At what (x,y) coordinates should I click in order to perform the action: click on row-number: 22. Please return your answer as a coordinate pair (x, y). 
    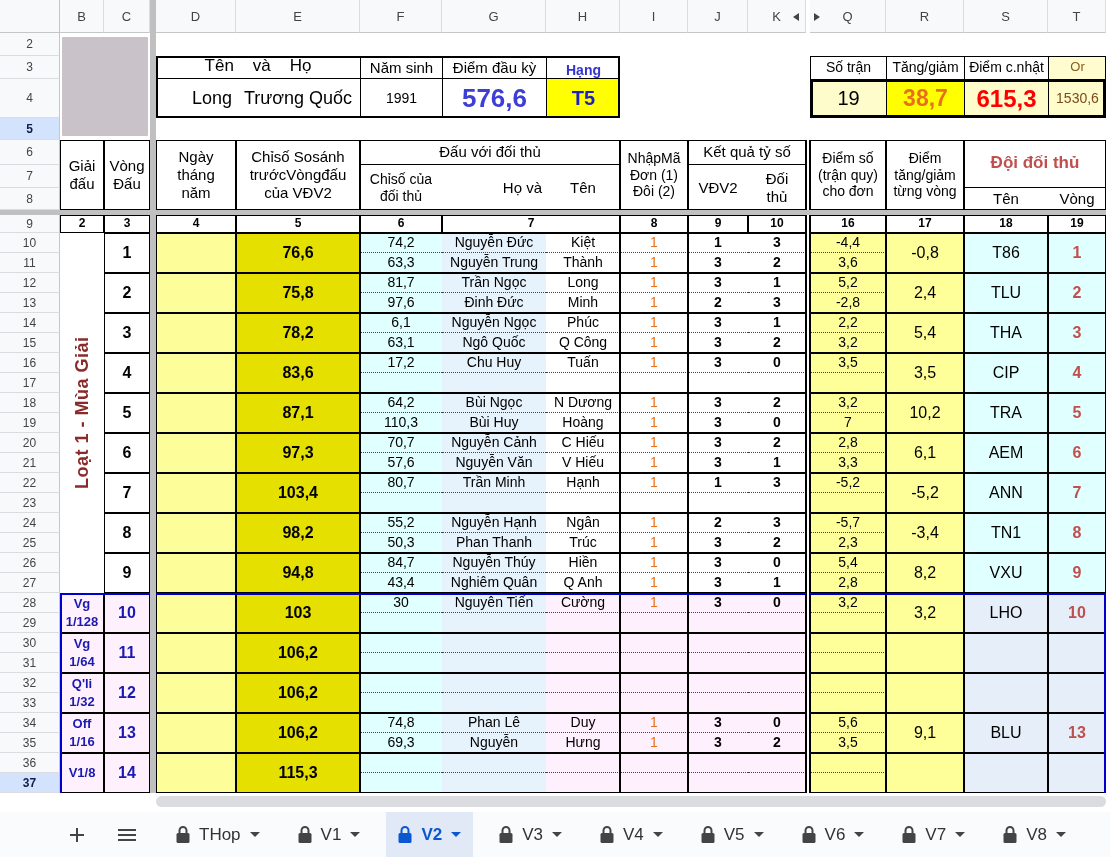
    Looking at the image, I should click on (30, 483).